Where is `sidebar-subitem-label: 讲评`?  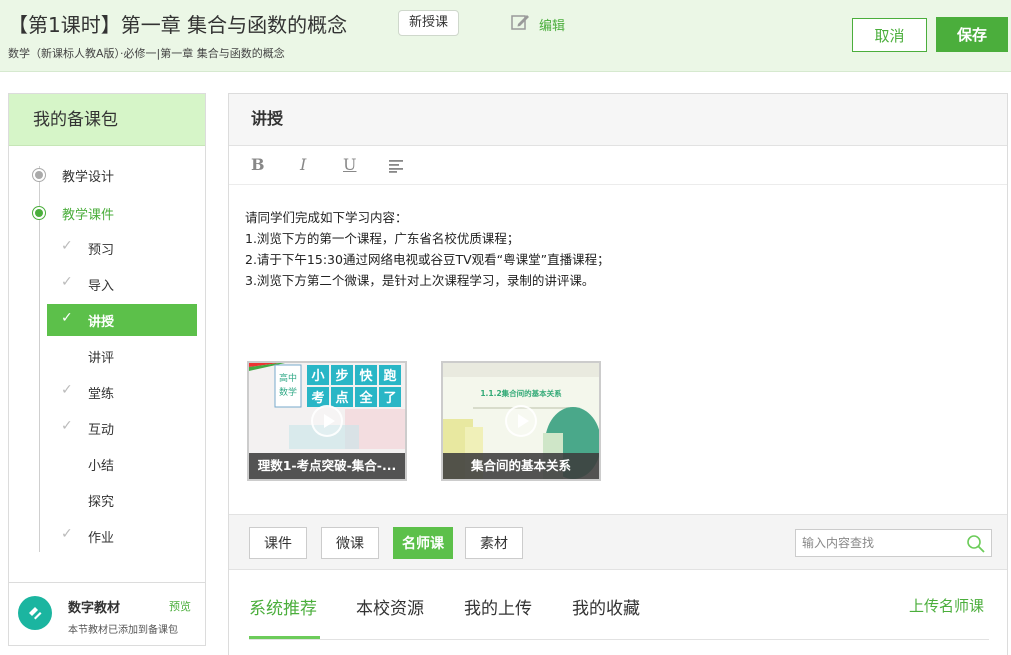
sidebar-subitem-label: 讲评 is located at coordinates (101, 358).